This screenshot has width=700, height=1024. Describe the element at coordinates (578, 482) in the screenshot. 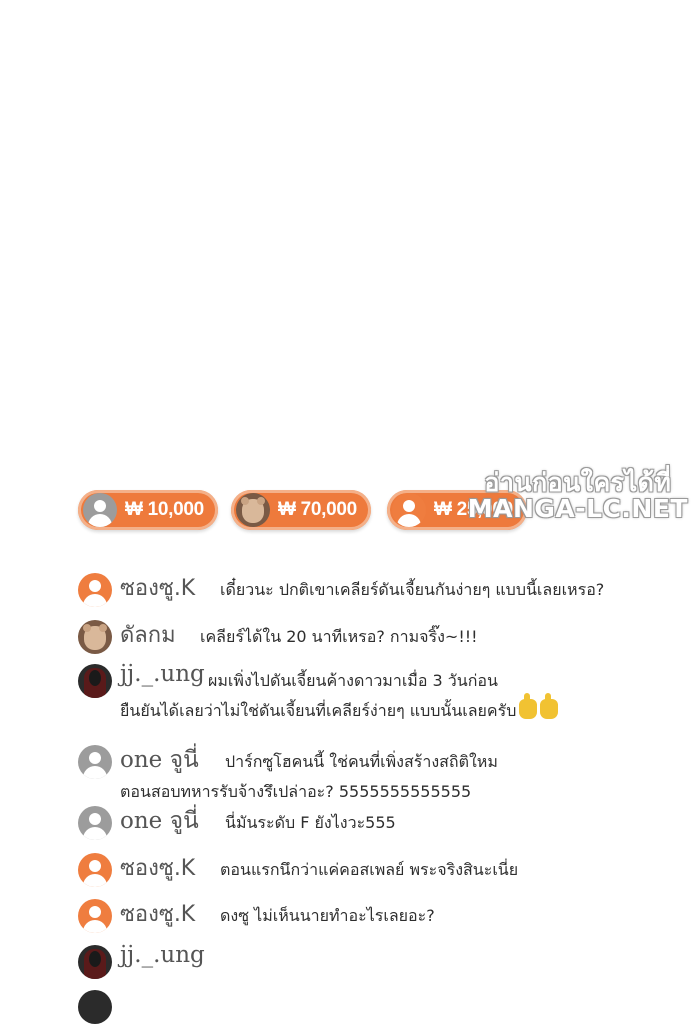

I see `watermark-line-1: อ่านก่อนใครได้ที่` at that location.